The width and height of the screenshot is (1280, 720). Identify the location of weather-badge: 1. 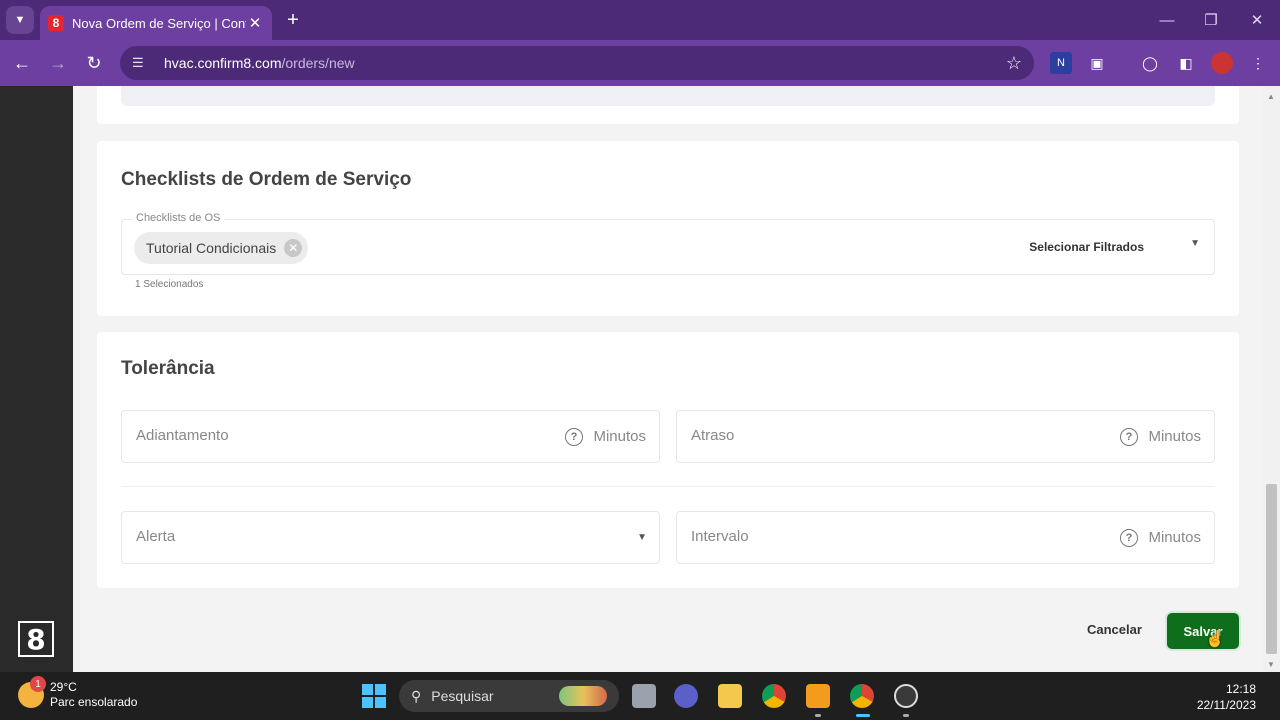
(38, 684).